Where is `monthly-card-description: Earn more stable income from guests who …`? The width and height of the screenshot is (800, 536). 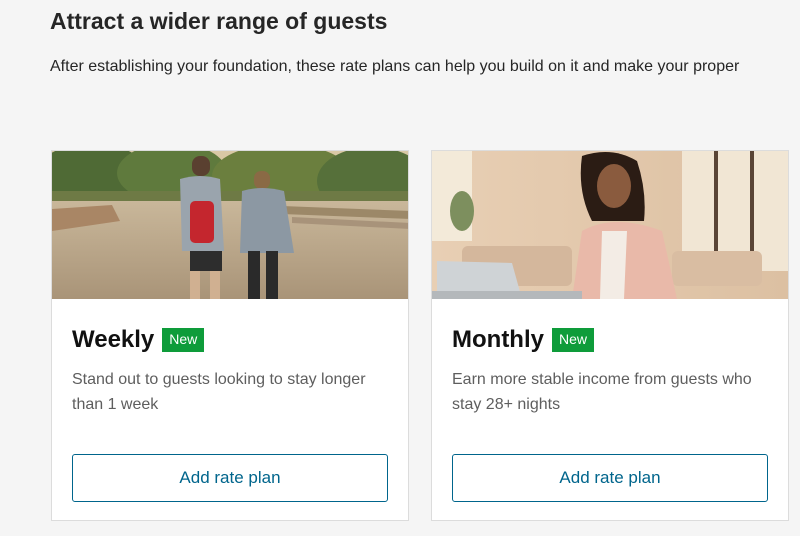 monthly-card-description: Earn more stable income from guests who … is located at coordinates (602, 392).